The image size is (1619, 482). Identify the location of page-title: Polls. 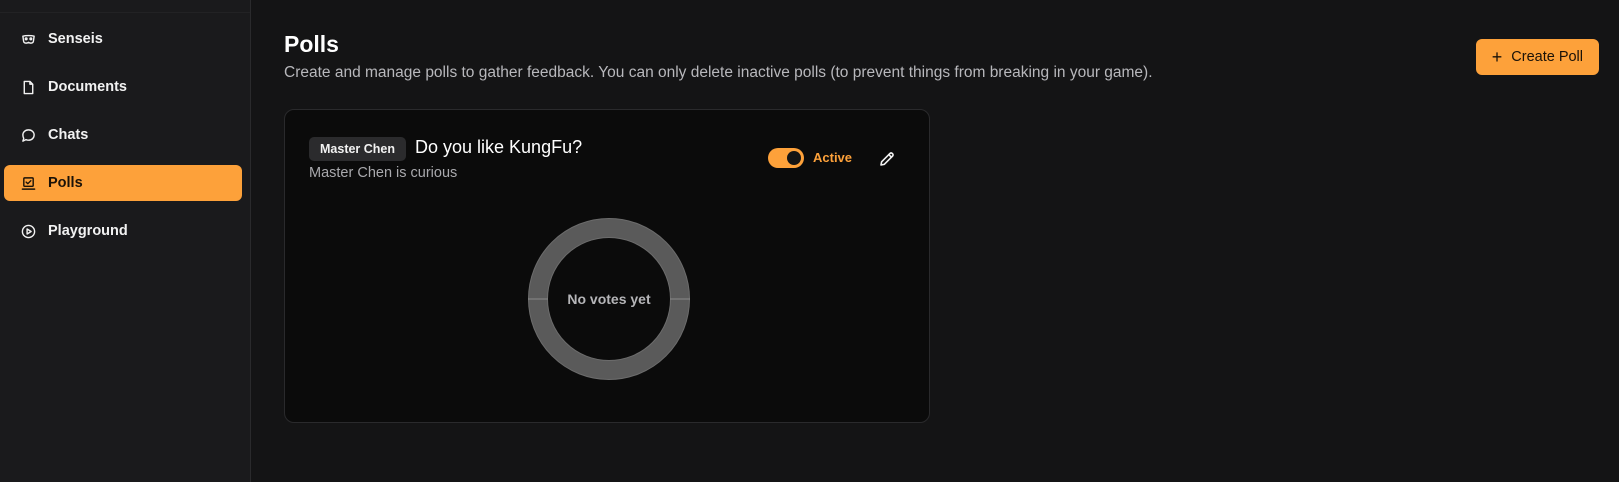
(311, 44).